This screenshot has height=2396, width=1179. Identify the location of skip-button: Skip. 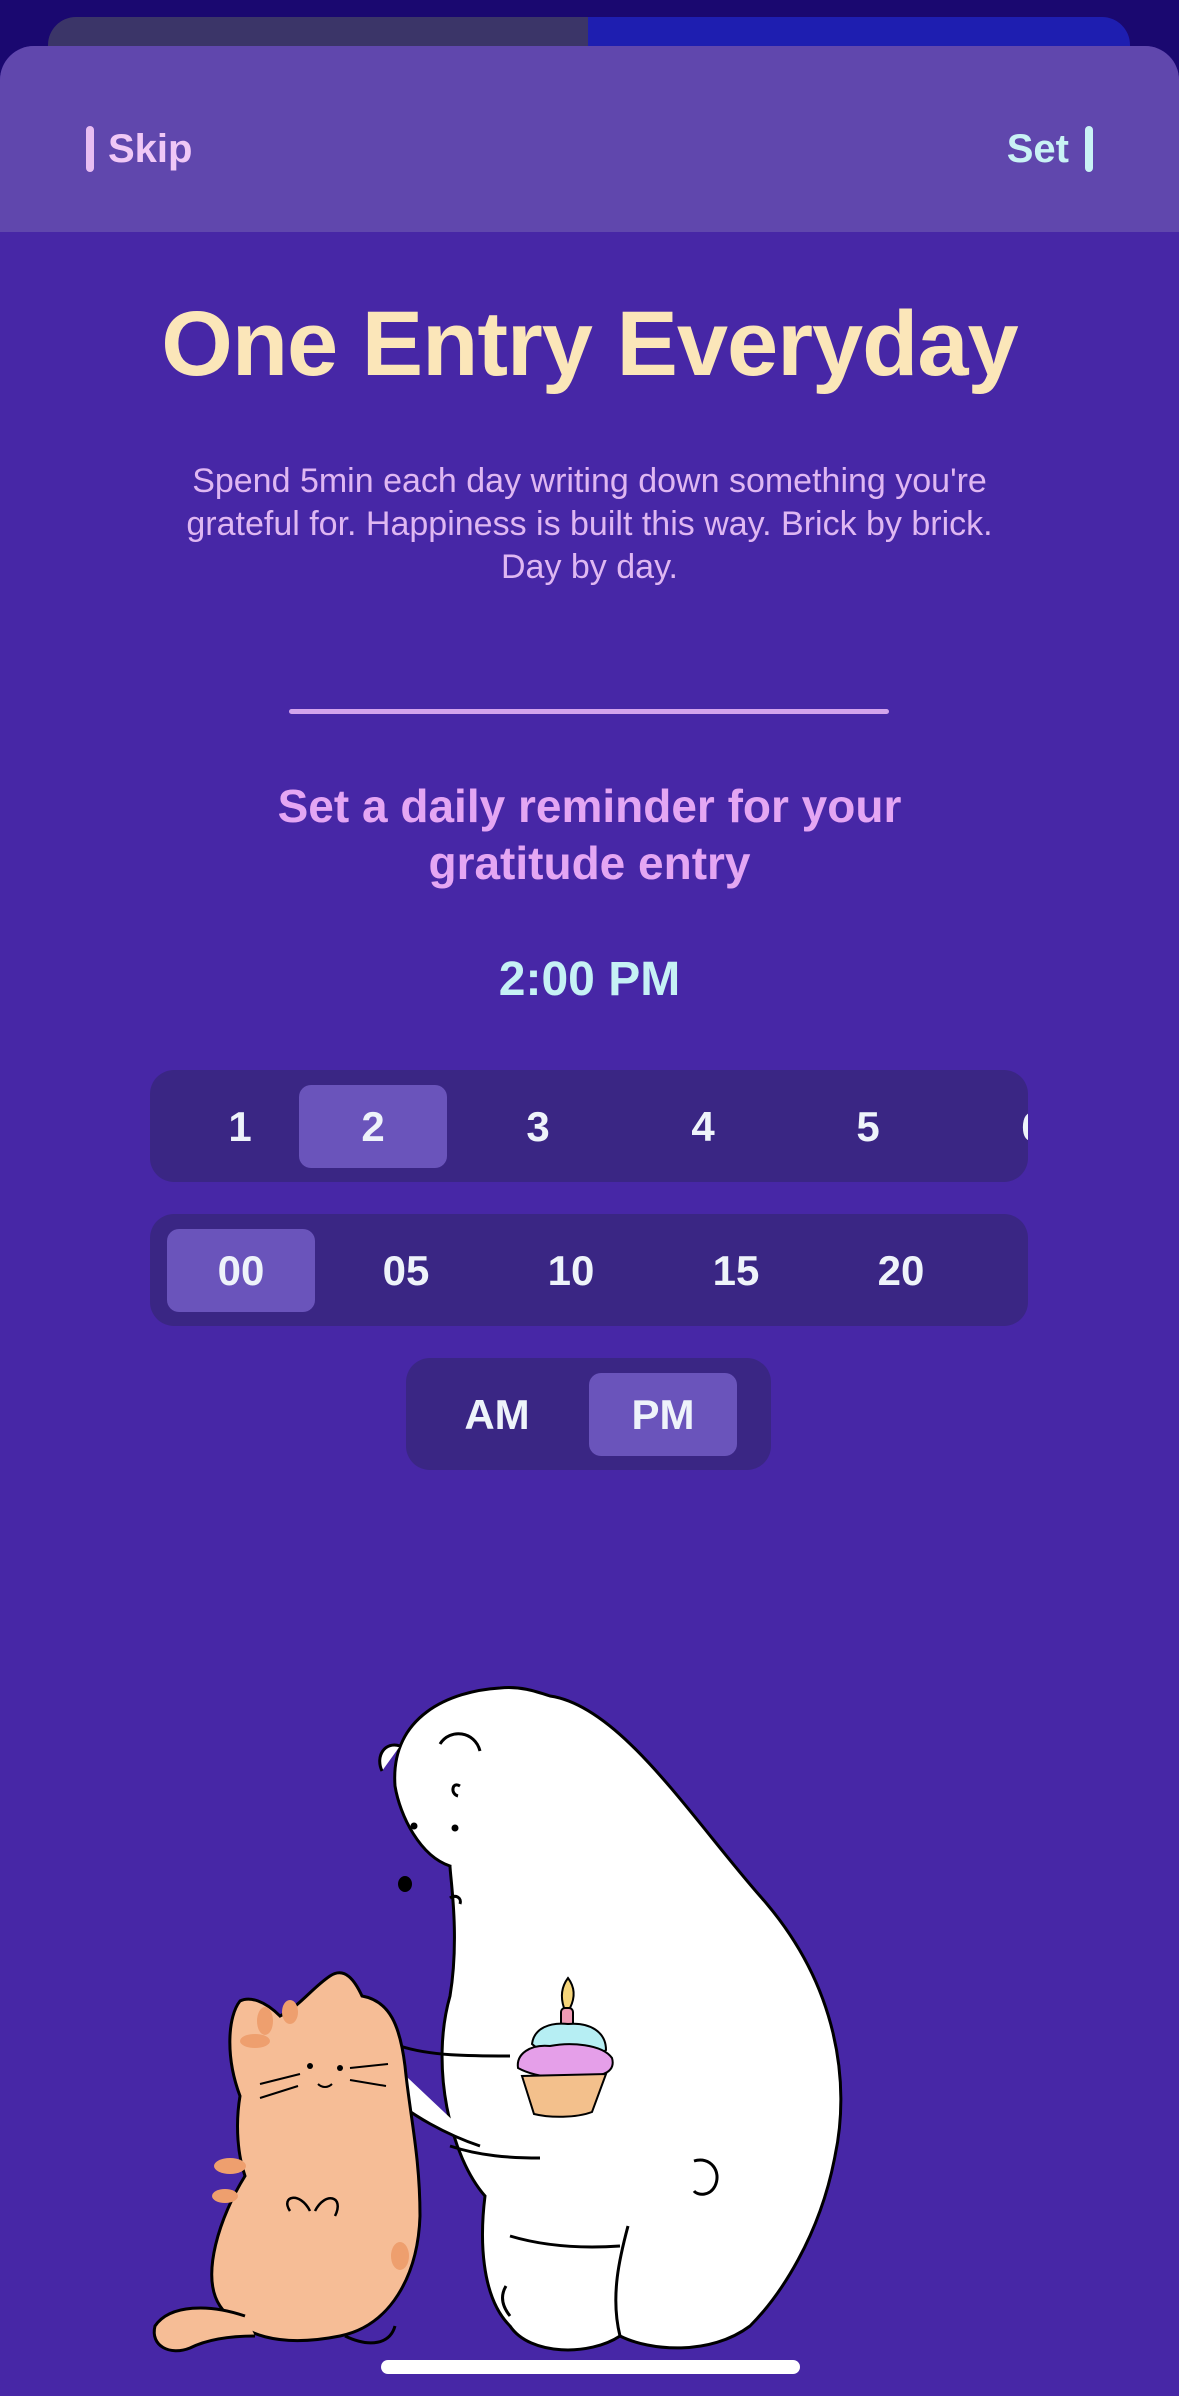
(139, 149).